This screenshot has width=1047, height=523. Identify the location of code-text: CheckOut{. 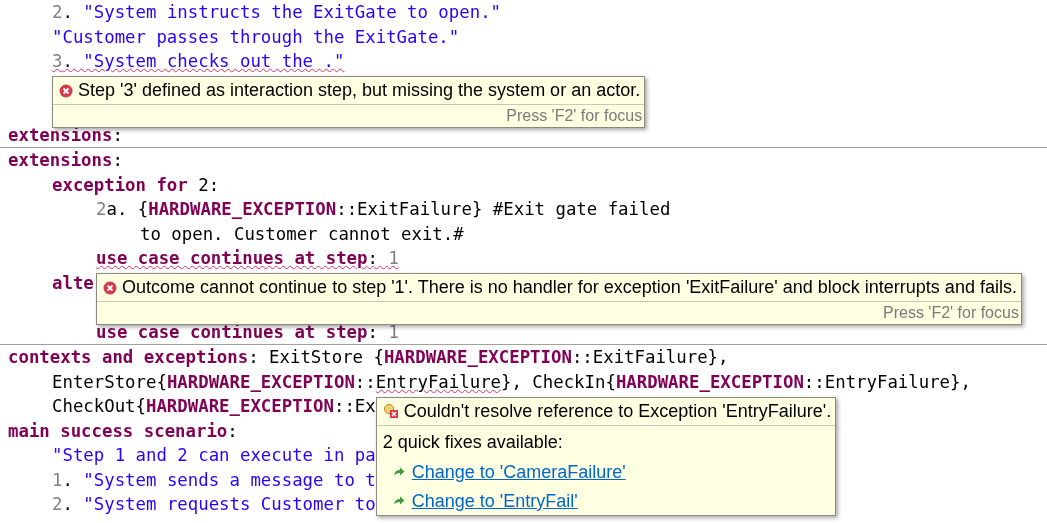
(99, 406).